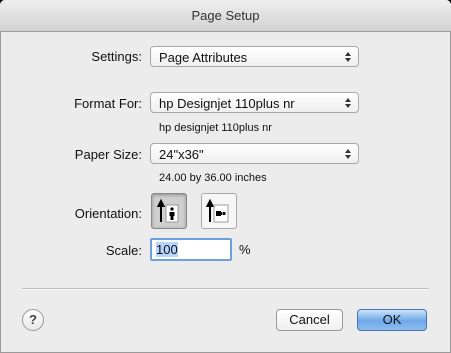  What do you see at coordinates (309, 320) in the screenshot?
I see `cancel-button: Cancel` at bounding box center [309, 320].